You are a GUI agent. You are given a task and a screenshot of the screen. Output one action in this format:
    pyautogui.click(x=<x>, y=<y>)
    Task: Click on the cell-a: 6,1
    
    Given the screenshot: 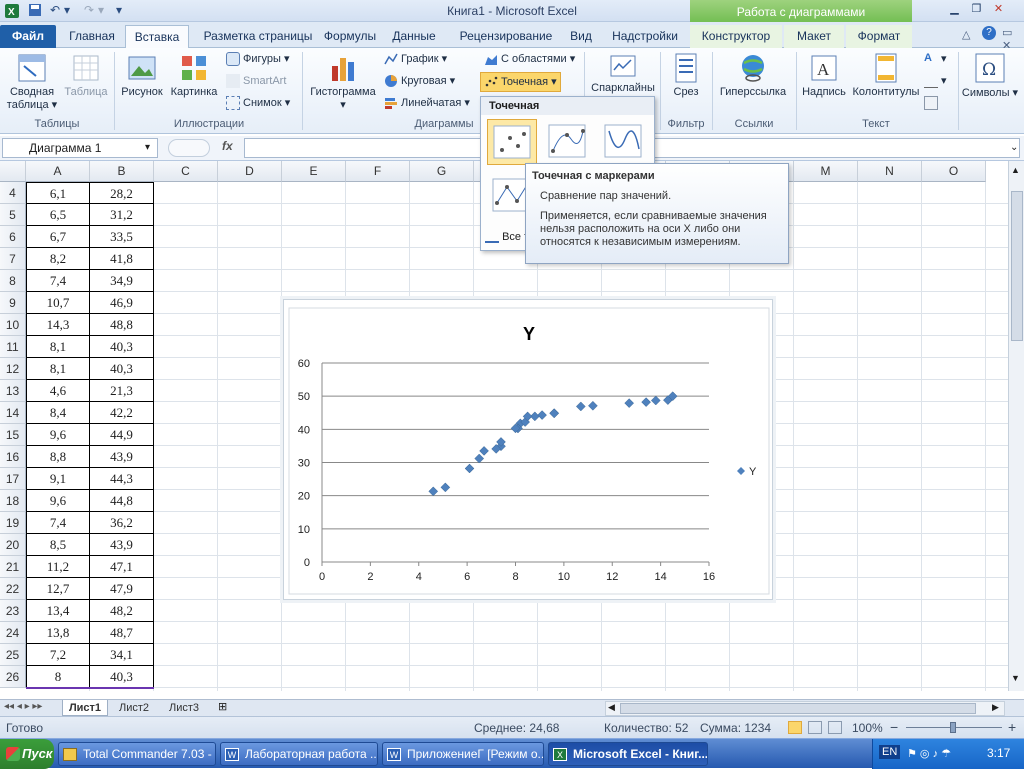 What is the action you would take?
    pyautogui.click(x=58, y=193)
    